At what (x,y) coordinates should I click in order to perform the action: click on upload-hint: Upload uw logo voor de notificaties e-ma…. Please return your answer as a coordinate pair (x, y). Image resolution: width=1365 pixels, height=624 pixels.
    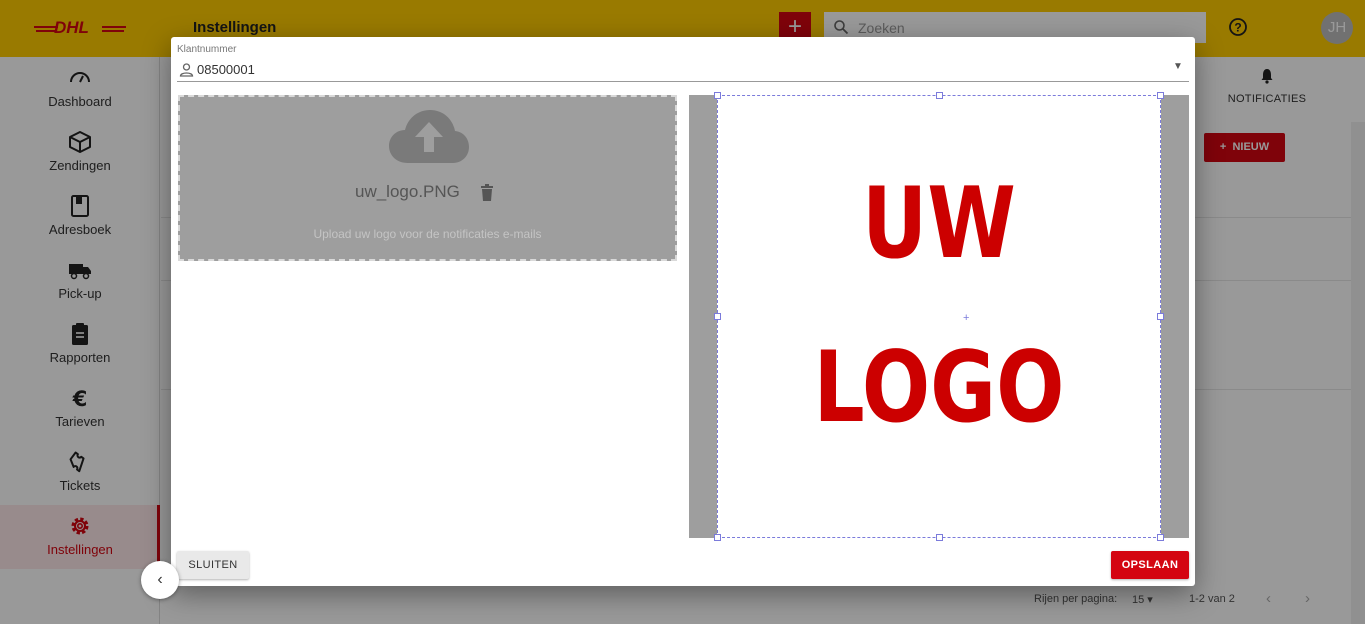
    Looking at the image, I should click on (427, 234).